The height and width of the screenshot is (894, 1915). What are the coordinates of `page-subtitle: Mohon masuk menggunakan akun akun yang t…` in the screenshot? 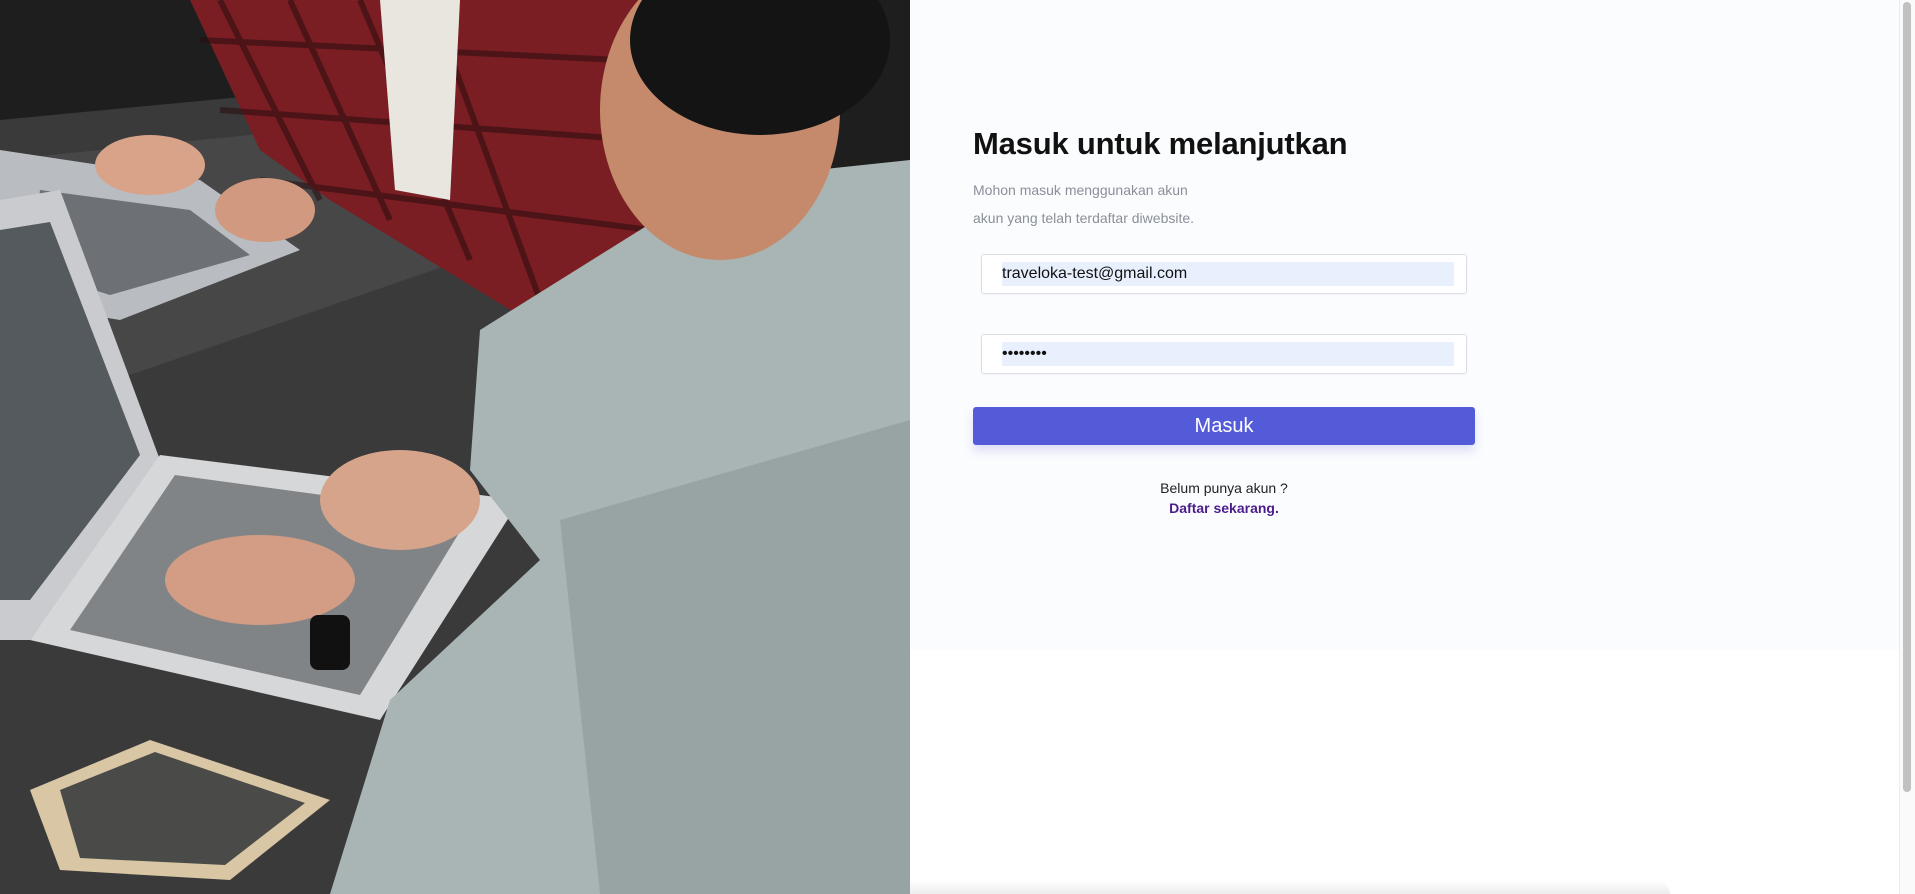 It's located at (1224, 204).